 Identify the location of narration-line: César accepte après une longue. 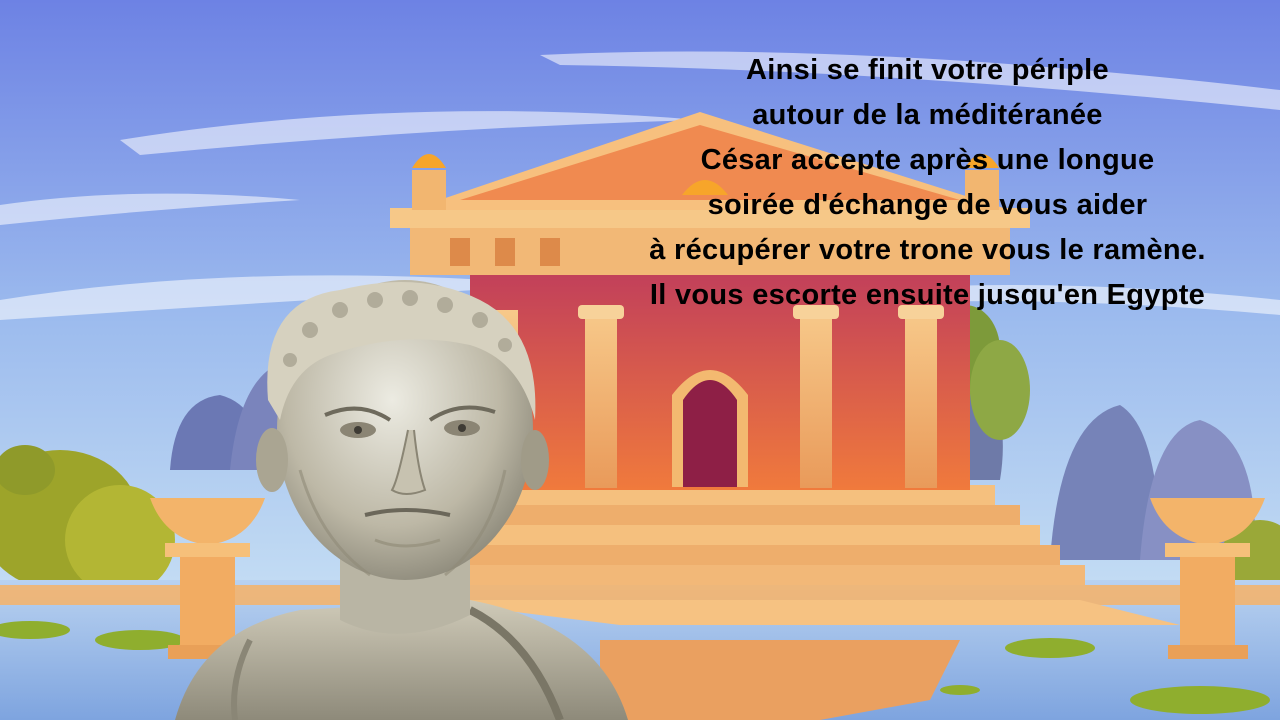
(927, 160).